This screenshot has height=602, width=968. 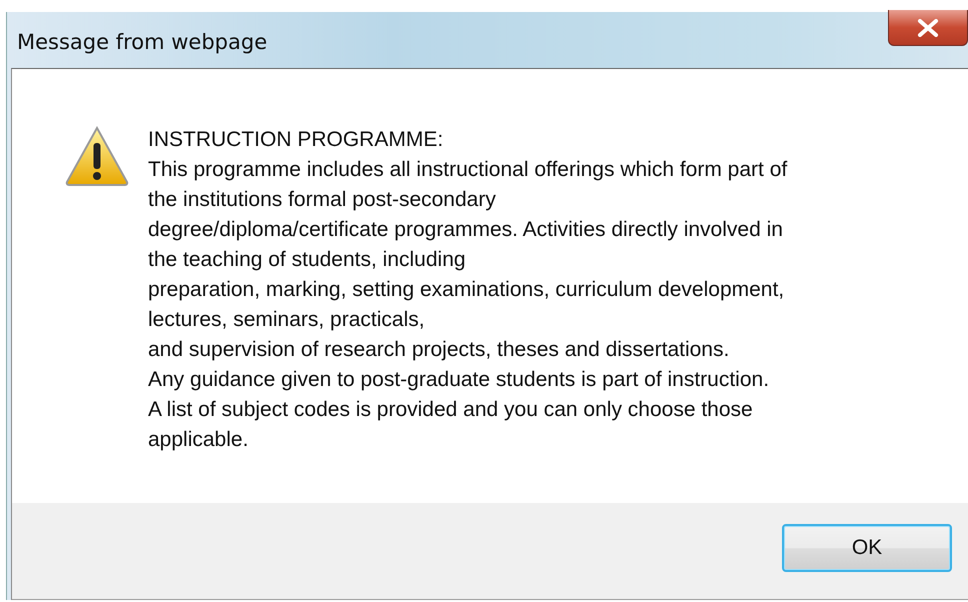 I want to click on message-text: applicable., so click(x=199, y=440).